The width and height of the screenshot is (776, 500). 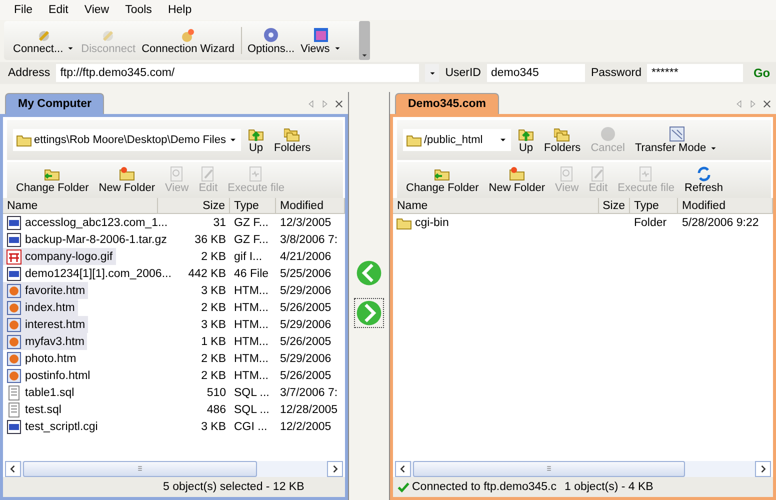 I want to click on address-label: Address, so click(x=29, y=73).